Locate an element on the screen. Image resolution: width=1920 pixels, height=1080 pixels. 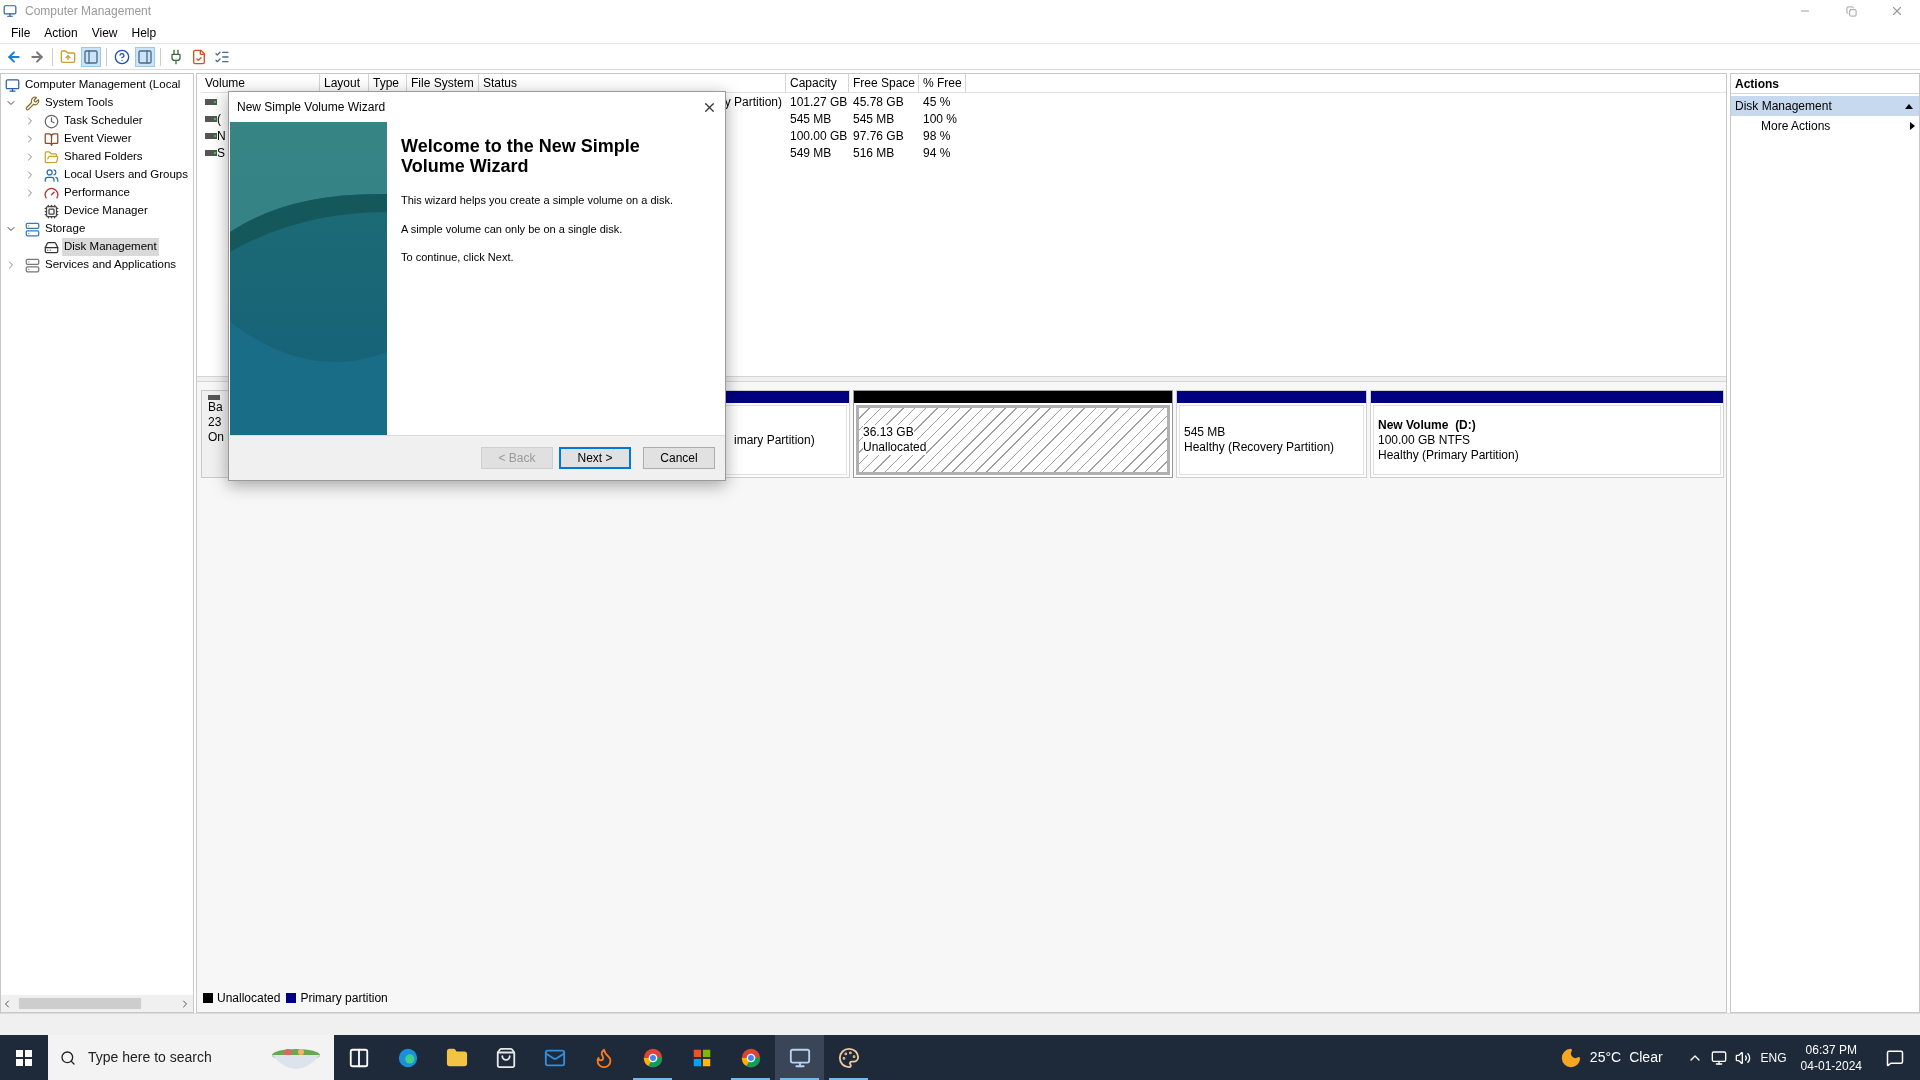
table-cell-text: 516 MB is located at coordinates (874, 153).